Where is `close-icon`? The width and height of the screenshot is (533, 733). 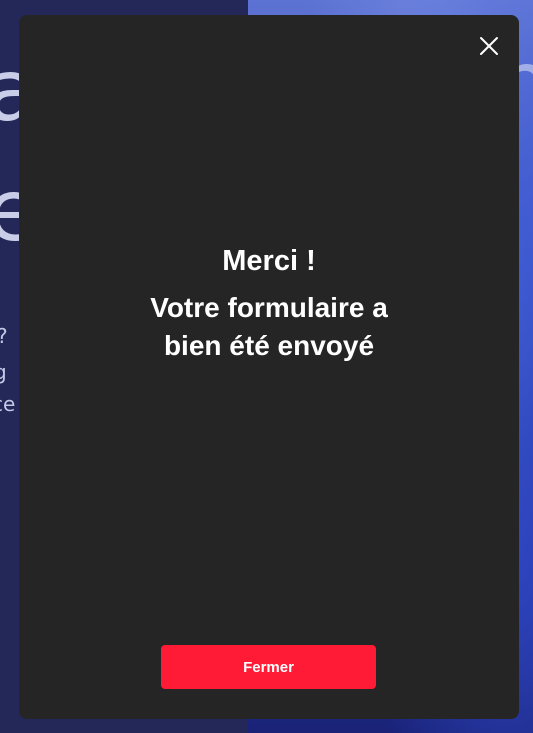
close-icon is located at coordinates (489, 46).